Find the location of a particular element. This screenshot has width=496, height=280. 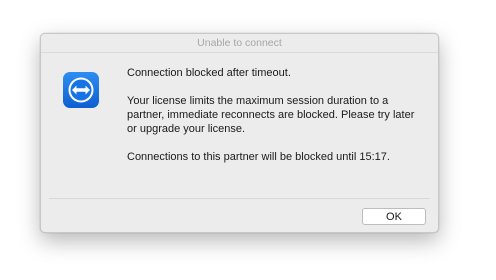

ok-button: OK is located at coordinates (394, 216).